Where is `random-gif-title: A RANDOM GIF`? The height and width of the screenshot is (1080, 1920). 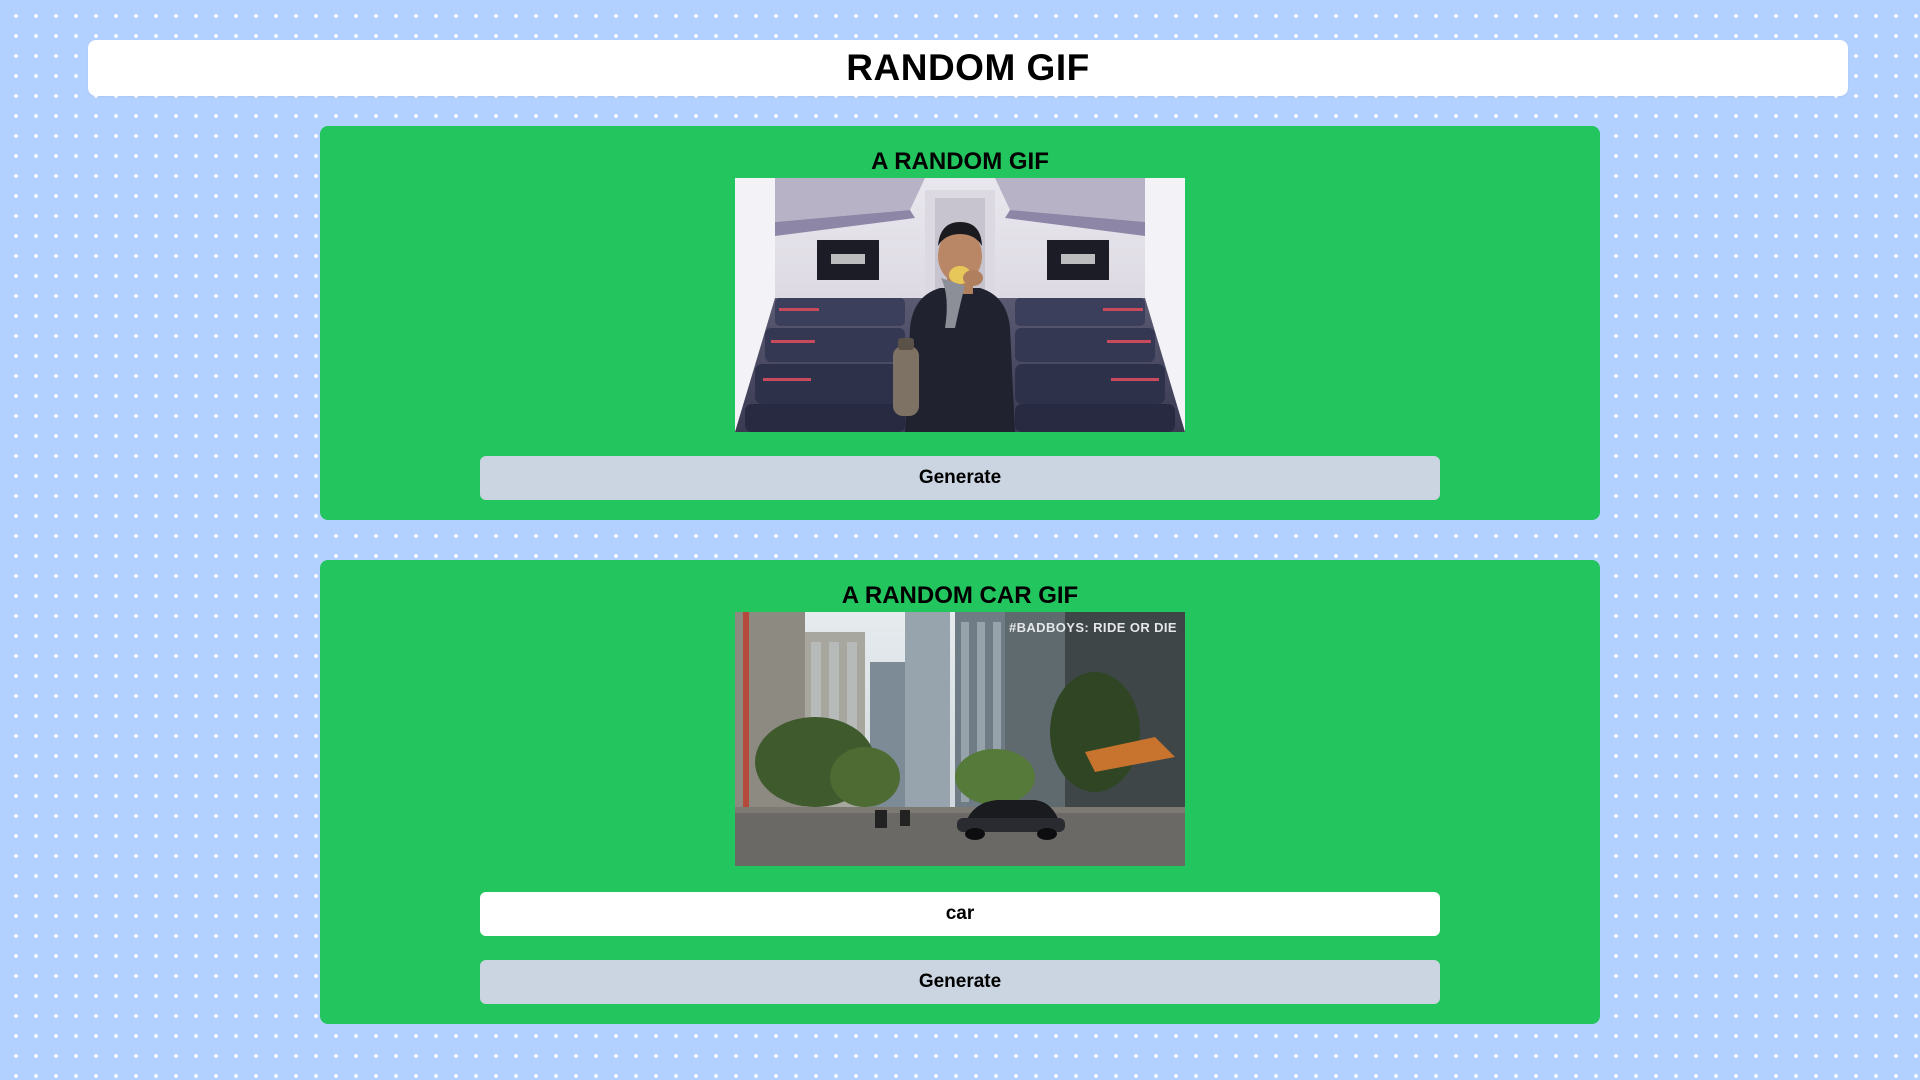
random-gif-title: A RANDOM GIF is located at coordinates (960, 161).